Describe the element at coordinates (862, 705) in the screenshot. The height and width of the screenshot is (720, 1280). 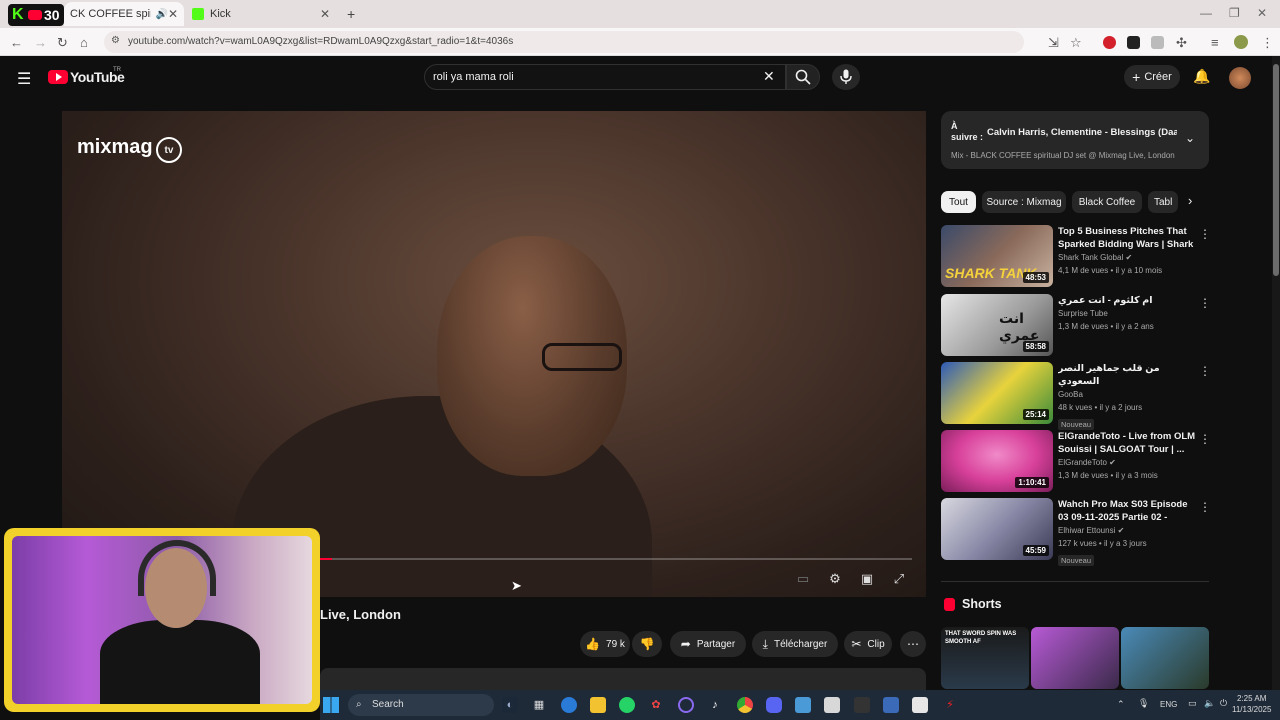
I see `app-dark-icon` at that location.